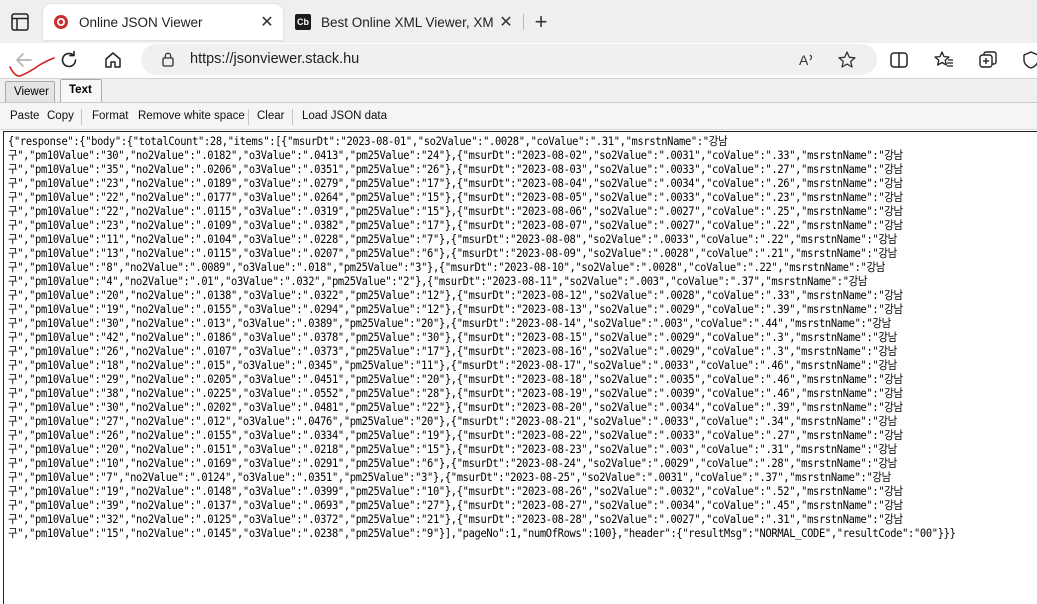 Image resolution: width=1037 pixels, height=604 pixels. What do you see at coordinates (899, 60) in the screenshot?
I see `split-screen-icon` at bounding box center [899, 60].